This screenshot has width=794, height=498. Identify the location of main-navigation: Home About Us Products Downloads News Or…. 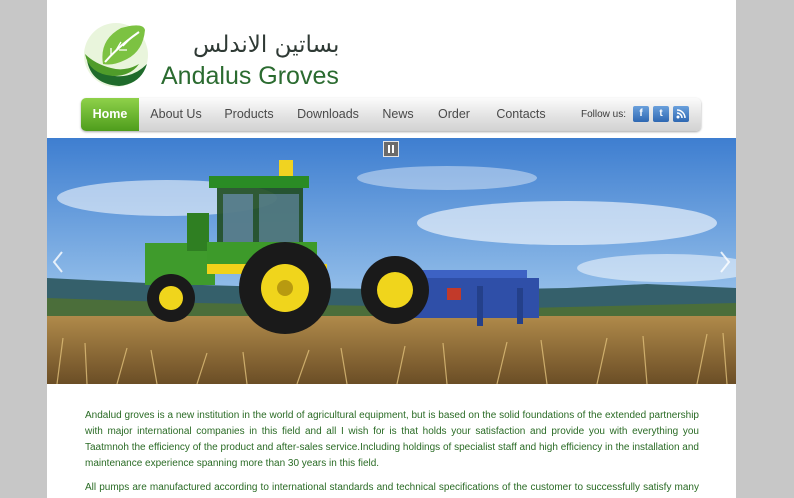
(391, 114).